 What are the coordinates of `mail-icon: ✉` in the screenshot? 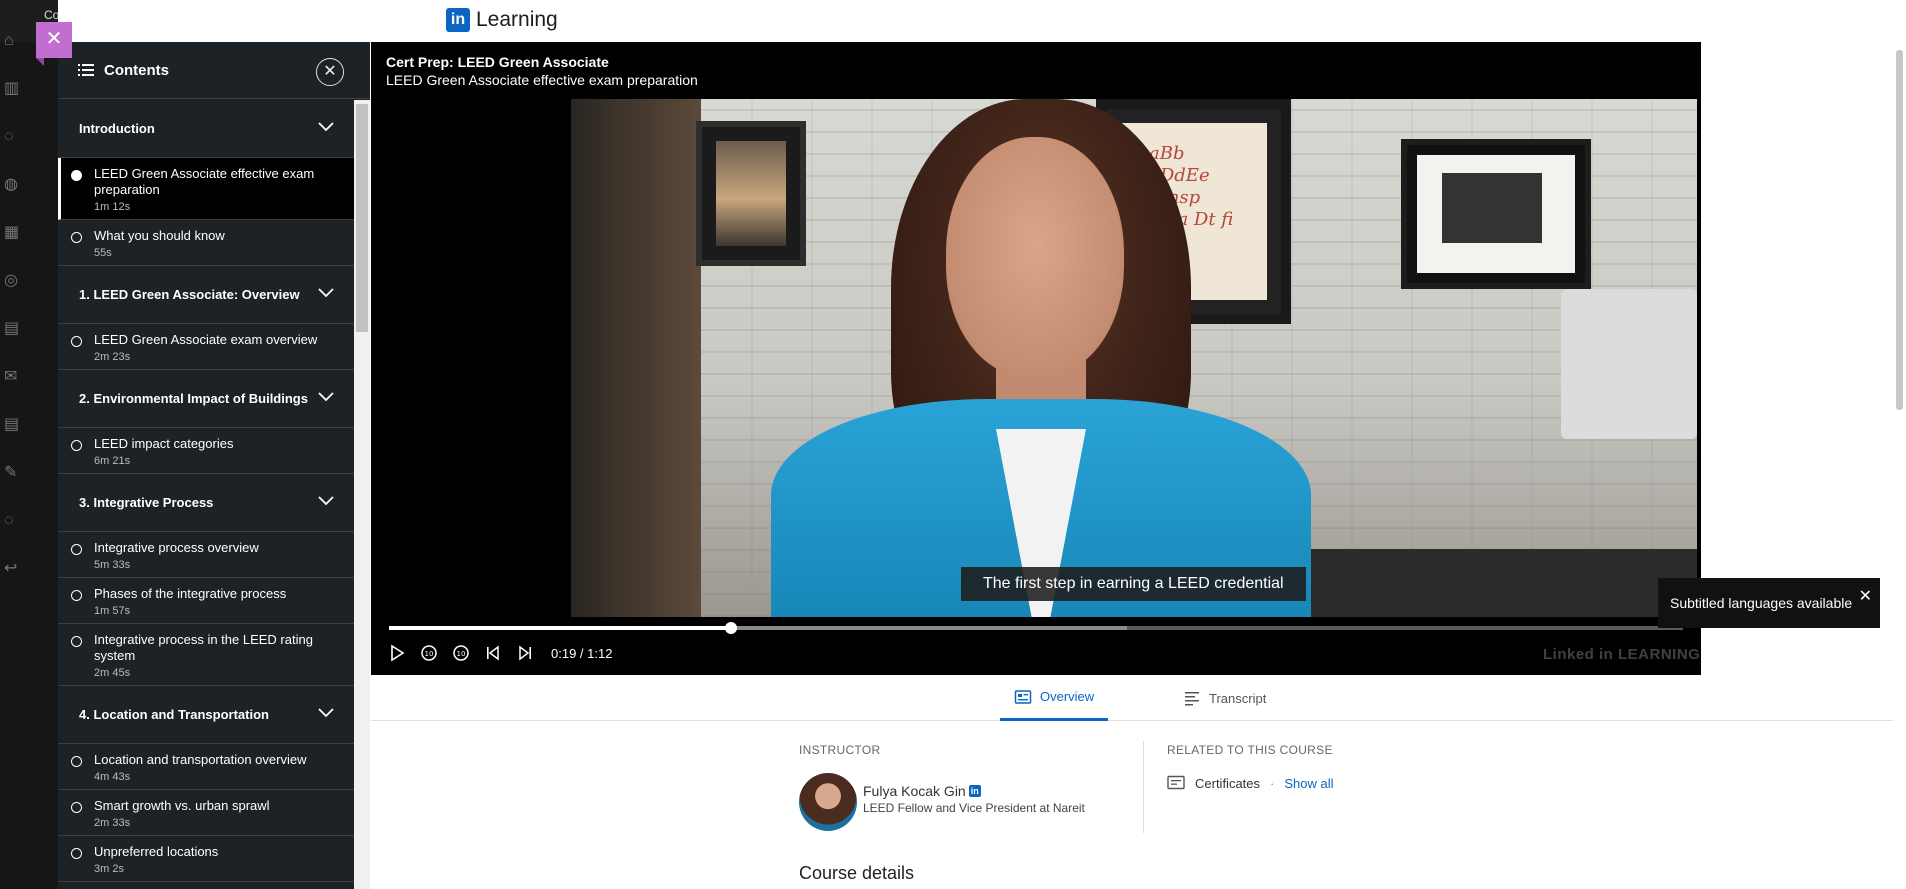 It's located at (11, 376).